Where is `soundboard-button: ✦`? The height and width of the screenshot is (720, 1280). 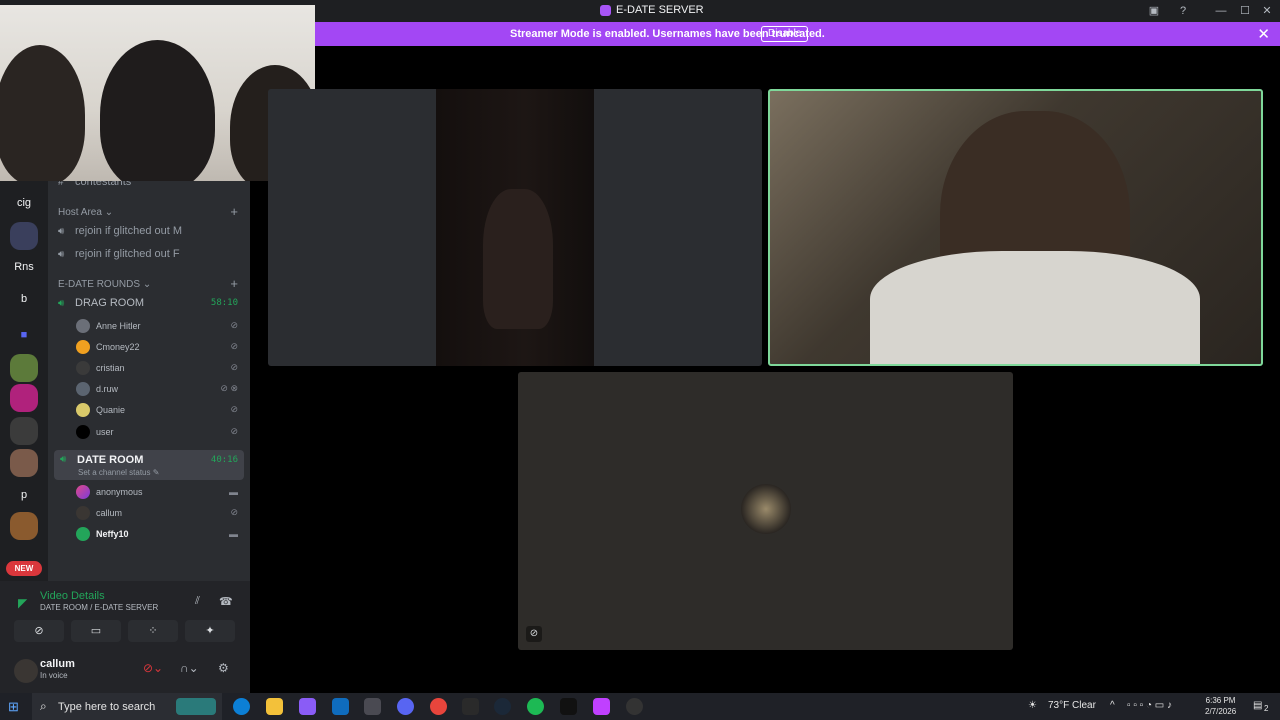 soundboard-button: ✦ is located at coordinates (210, 631).